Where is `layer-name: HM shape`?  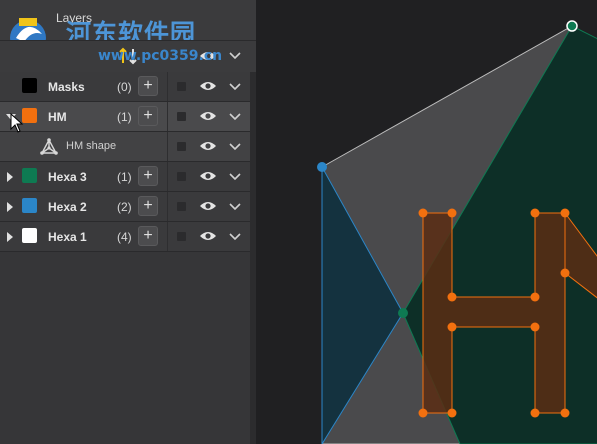 layer-name: HM shape is located at coordinates (91, 146).